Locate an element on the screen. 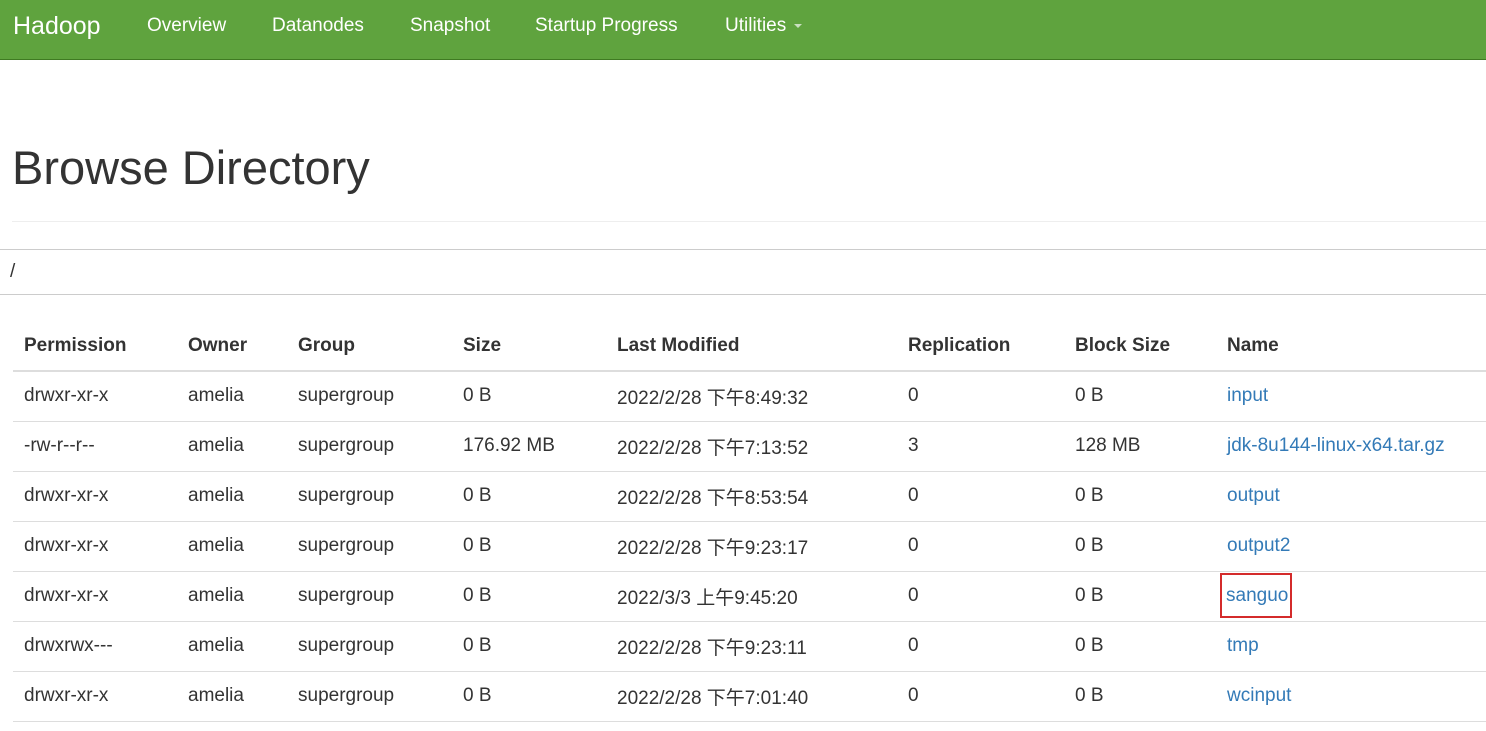 The width and height of the screenshot is (1486, 731). cell-permission: drwxrwx--- is located at coordinates (95, 646).